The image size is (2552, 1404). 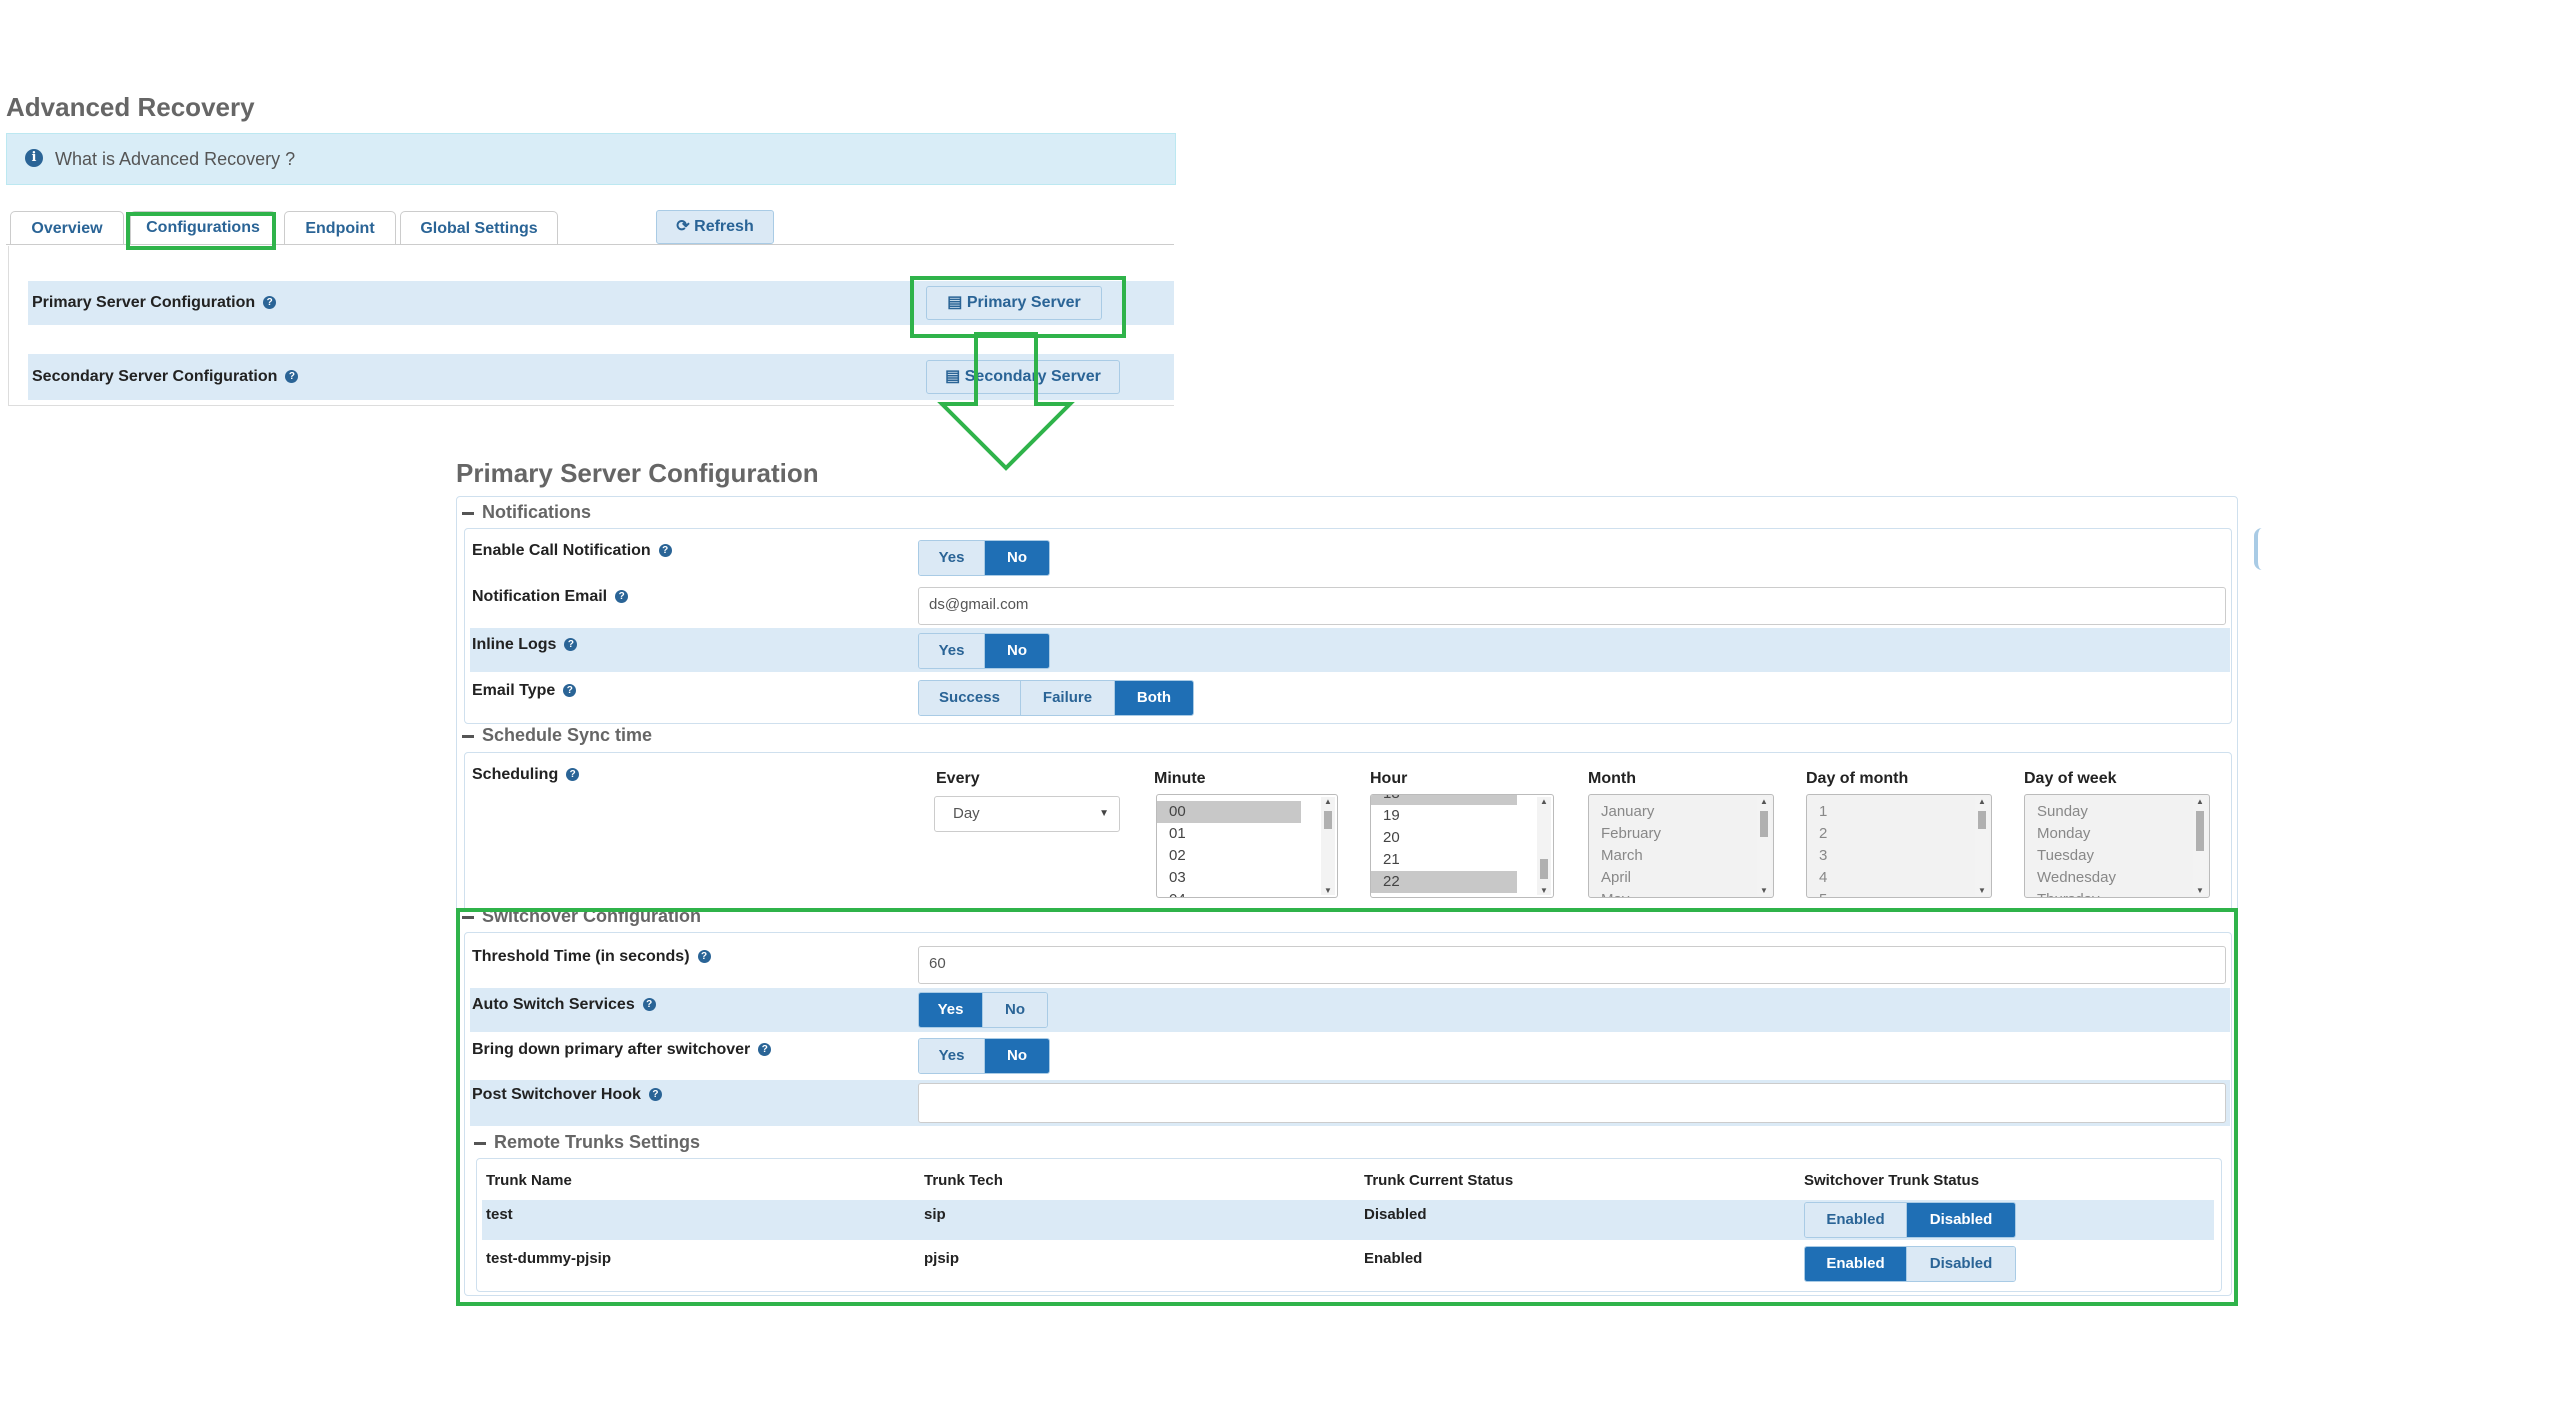 I want to click on email-type-toggle: Success Failure Both, so click(x=1056, y=698).